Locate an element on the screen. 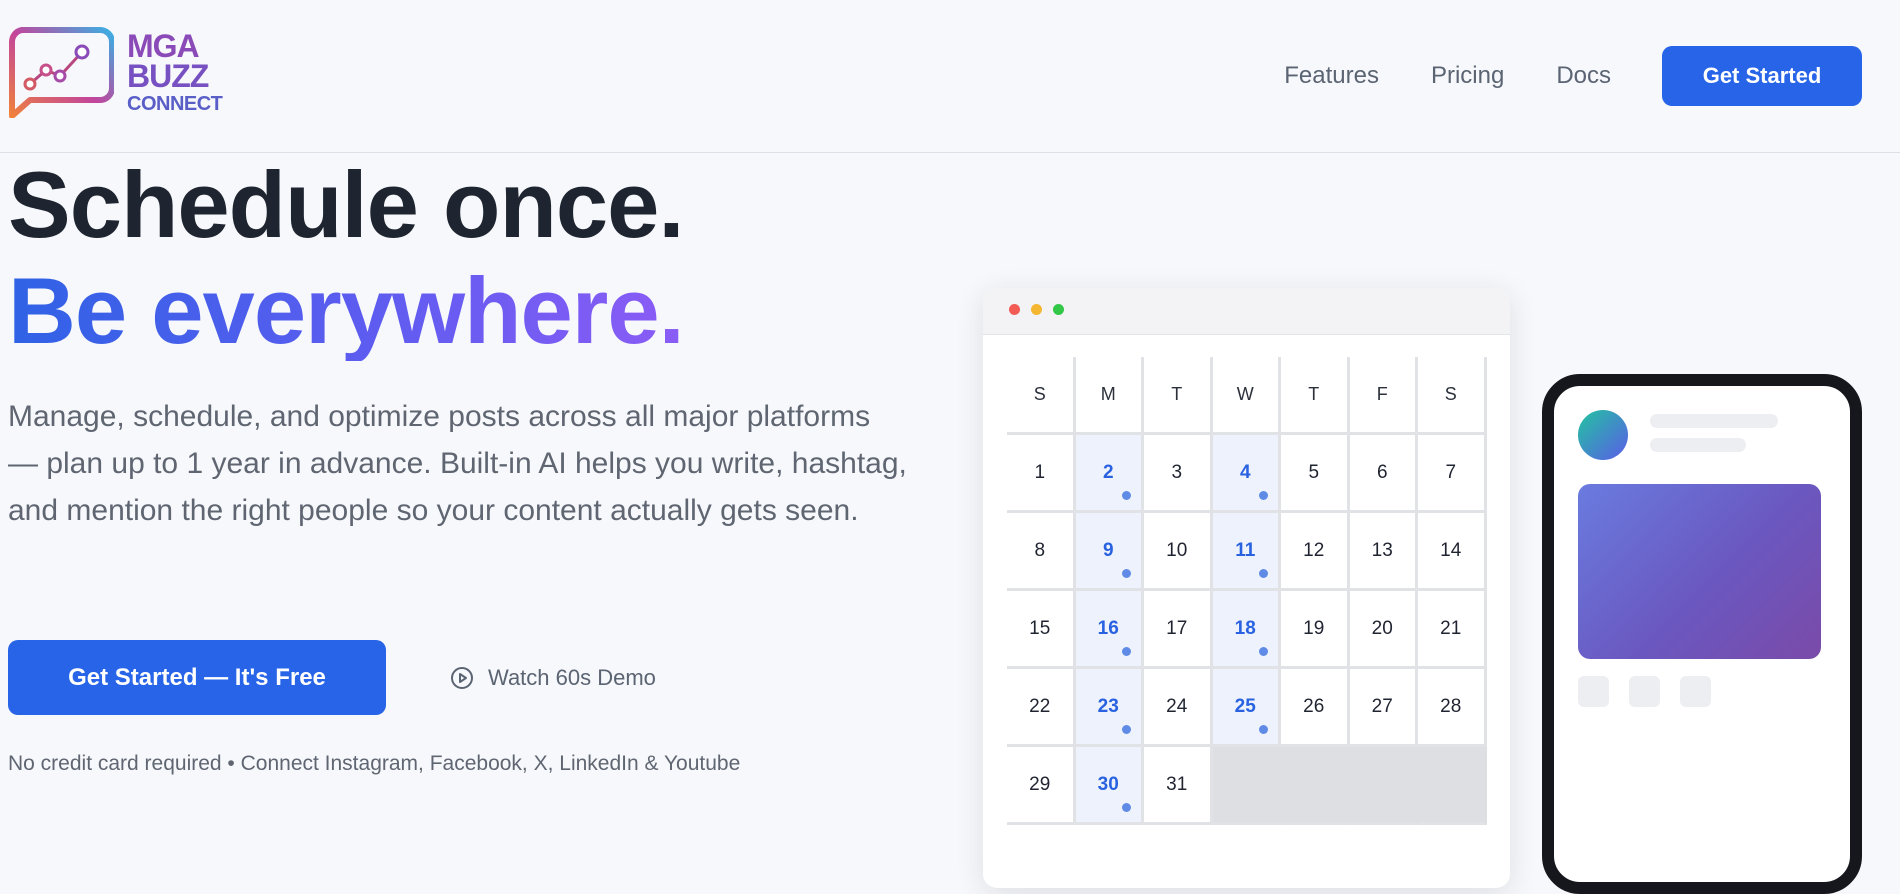 Image resolution: width=1900 pixels, height=894 pixels. get-started-free-button: Get Started — It's Free is located at coordinates (197, 677).